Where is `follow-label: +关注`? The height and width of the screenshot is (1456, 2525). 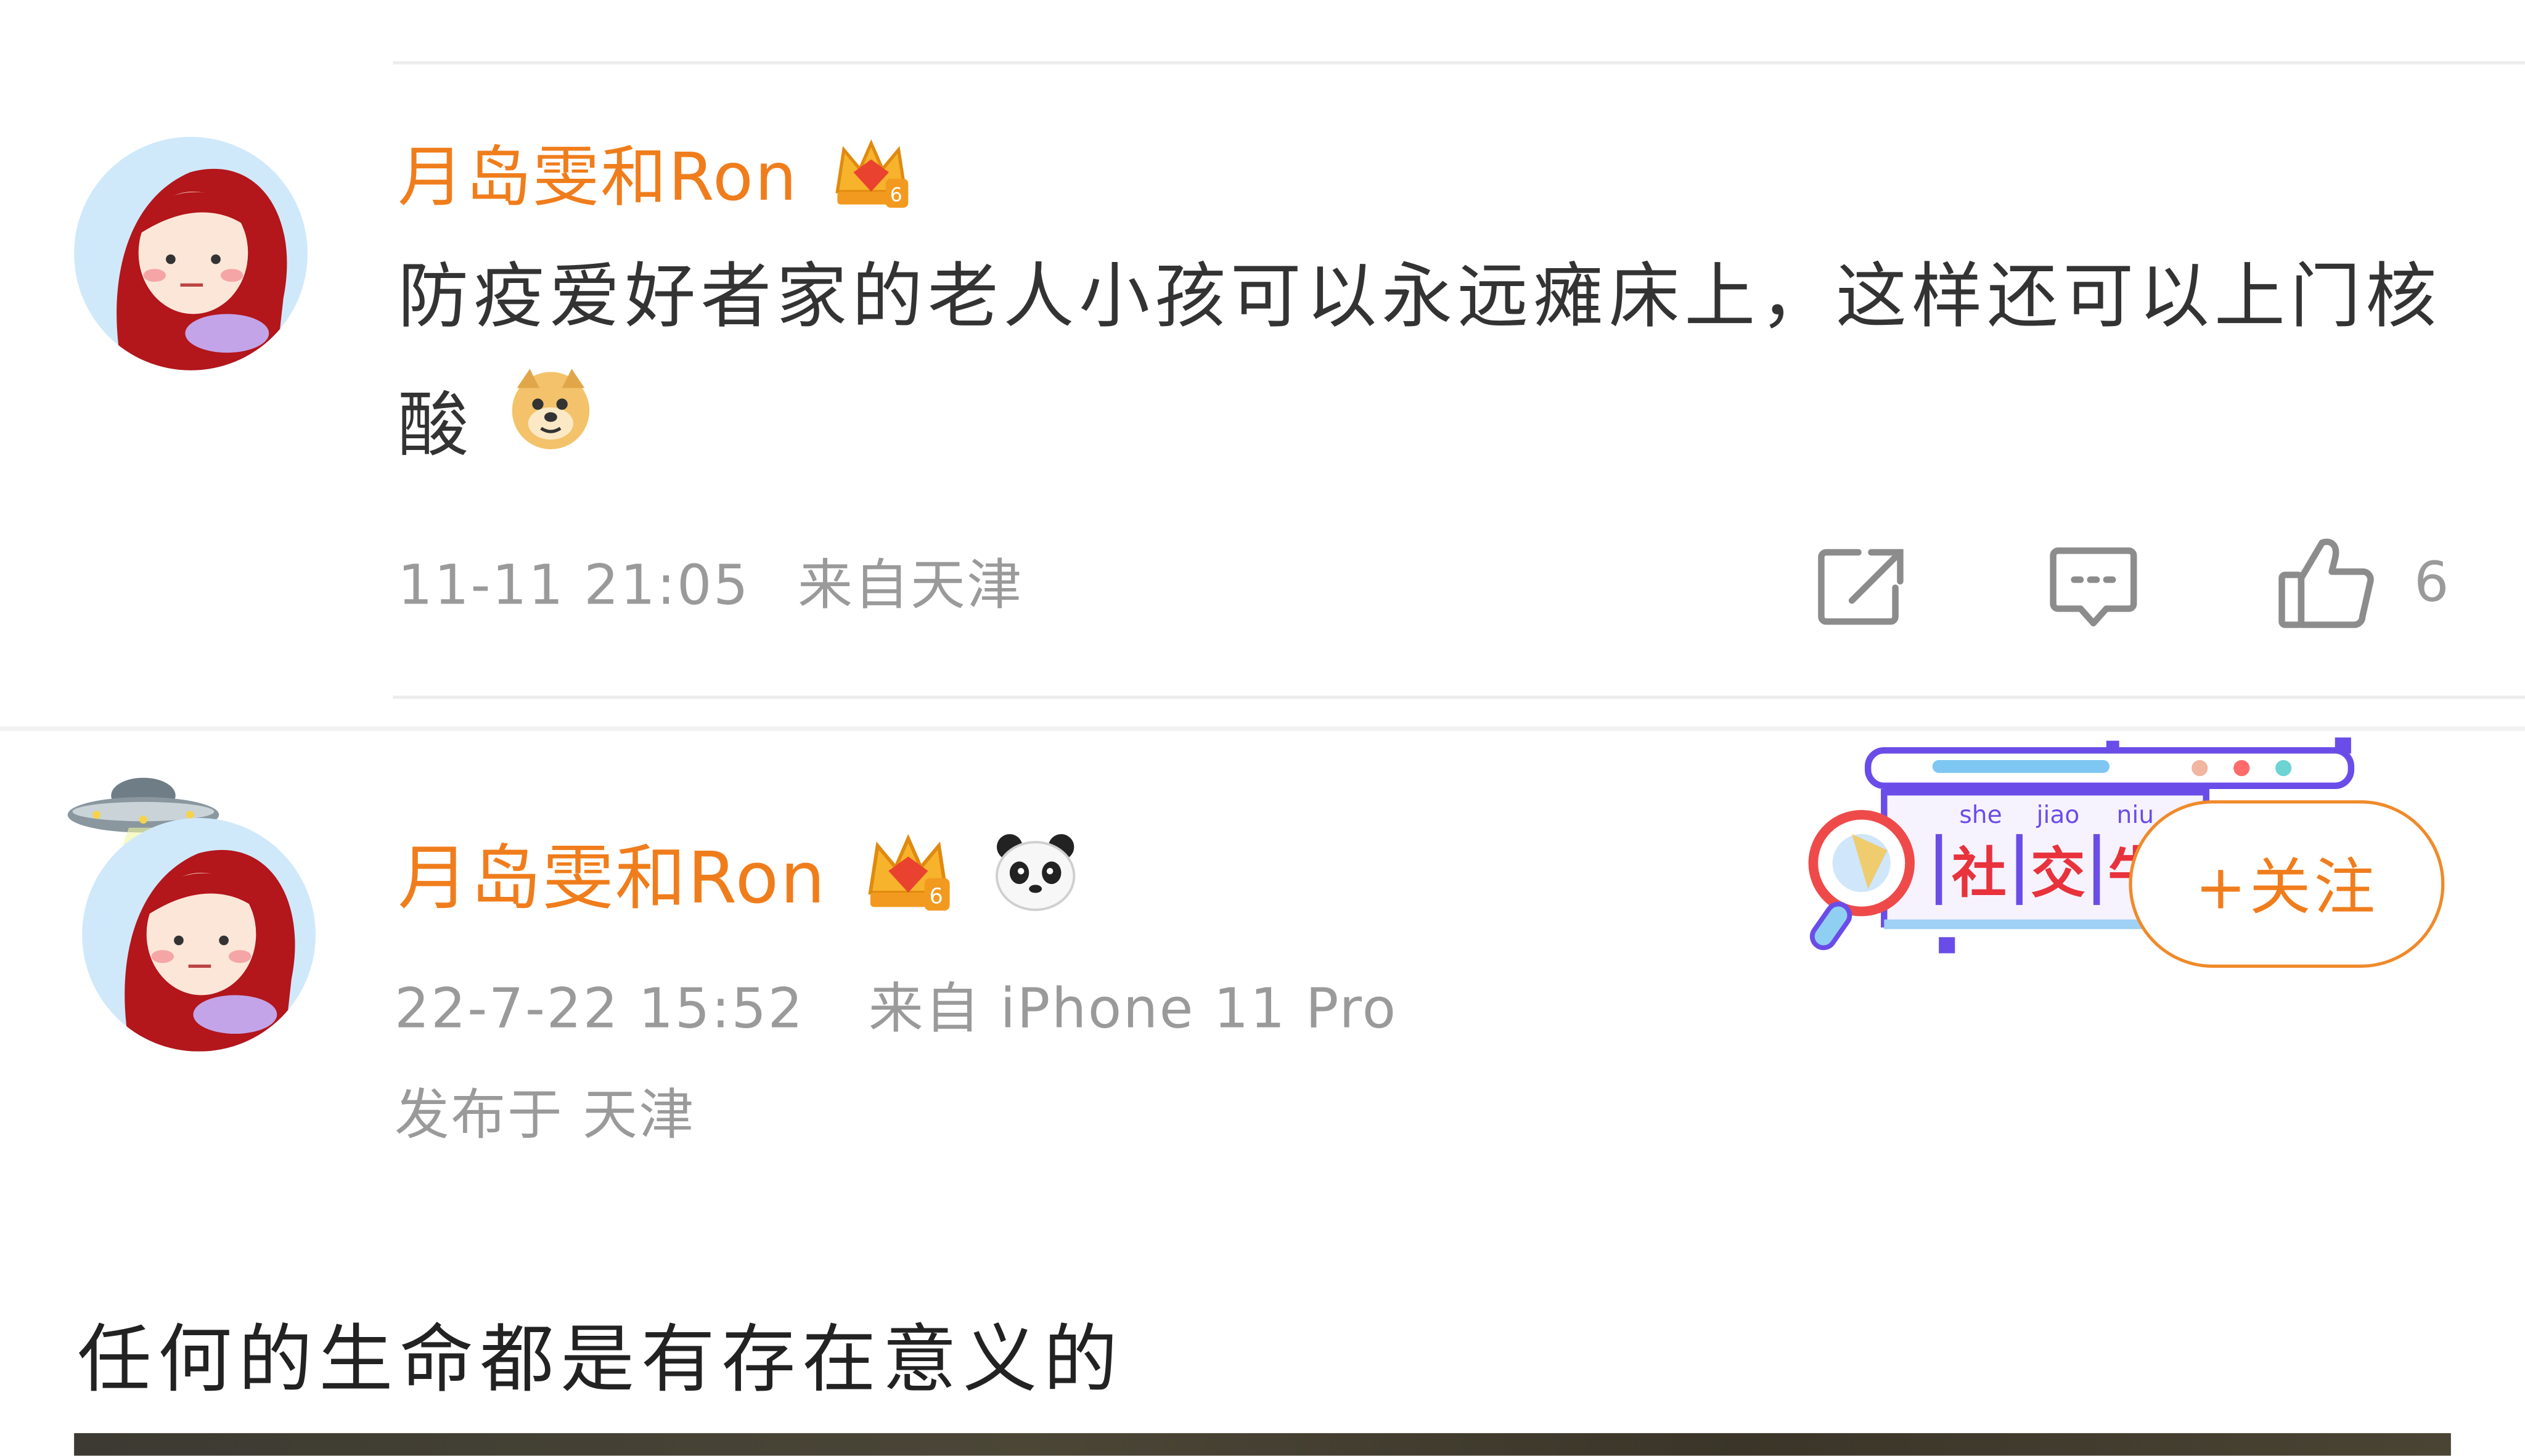
follow-label: +关注 is located at coordinates (2287, 887).